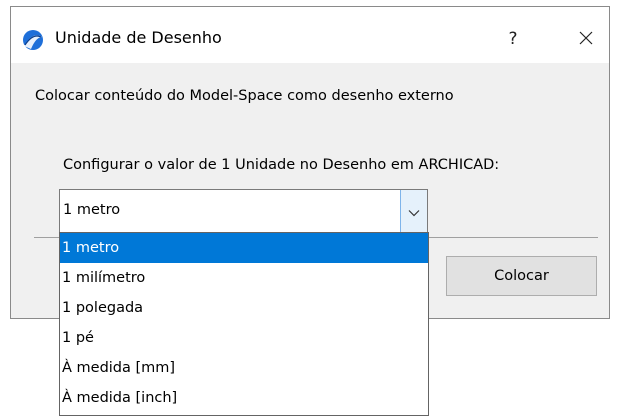  I want to click on place-button: Colocar, so click(521, 276).